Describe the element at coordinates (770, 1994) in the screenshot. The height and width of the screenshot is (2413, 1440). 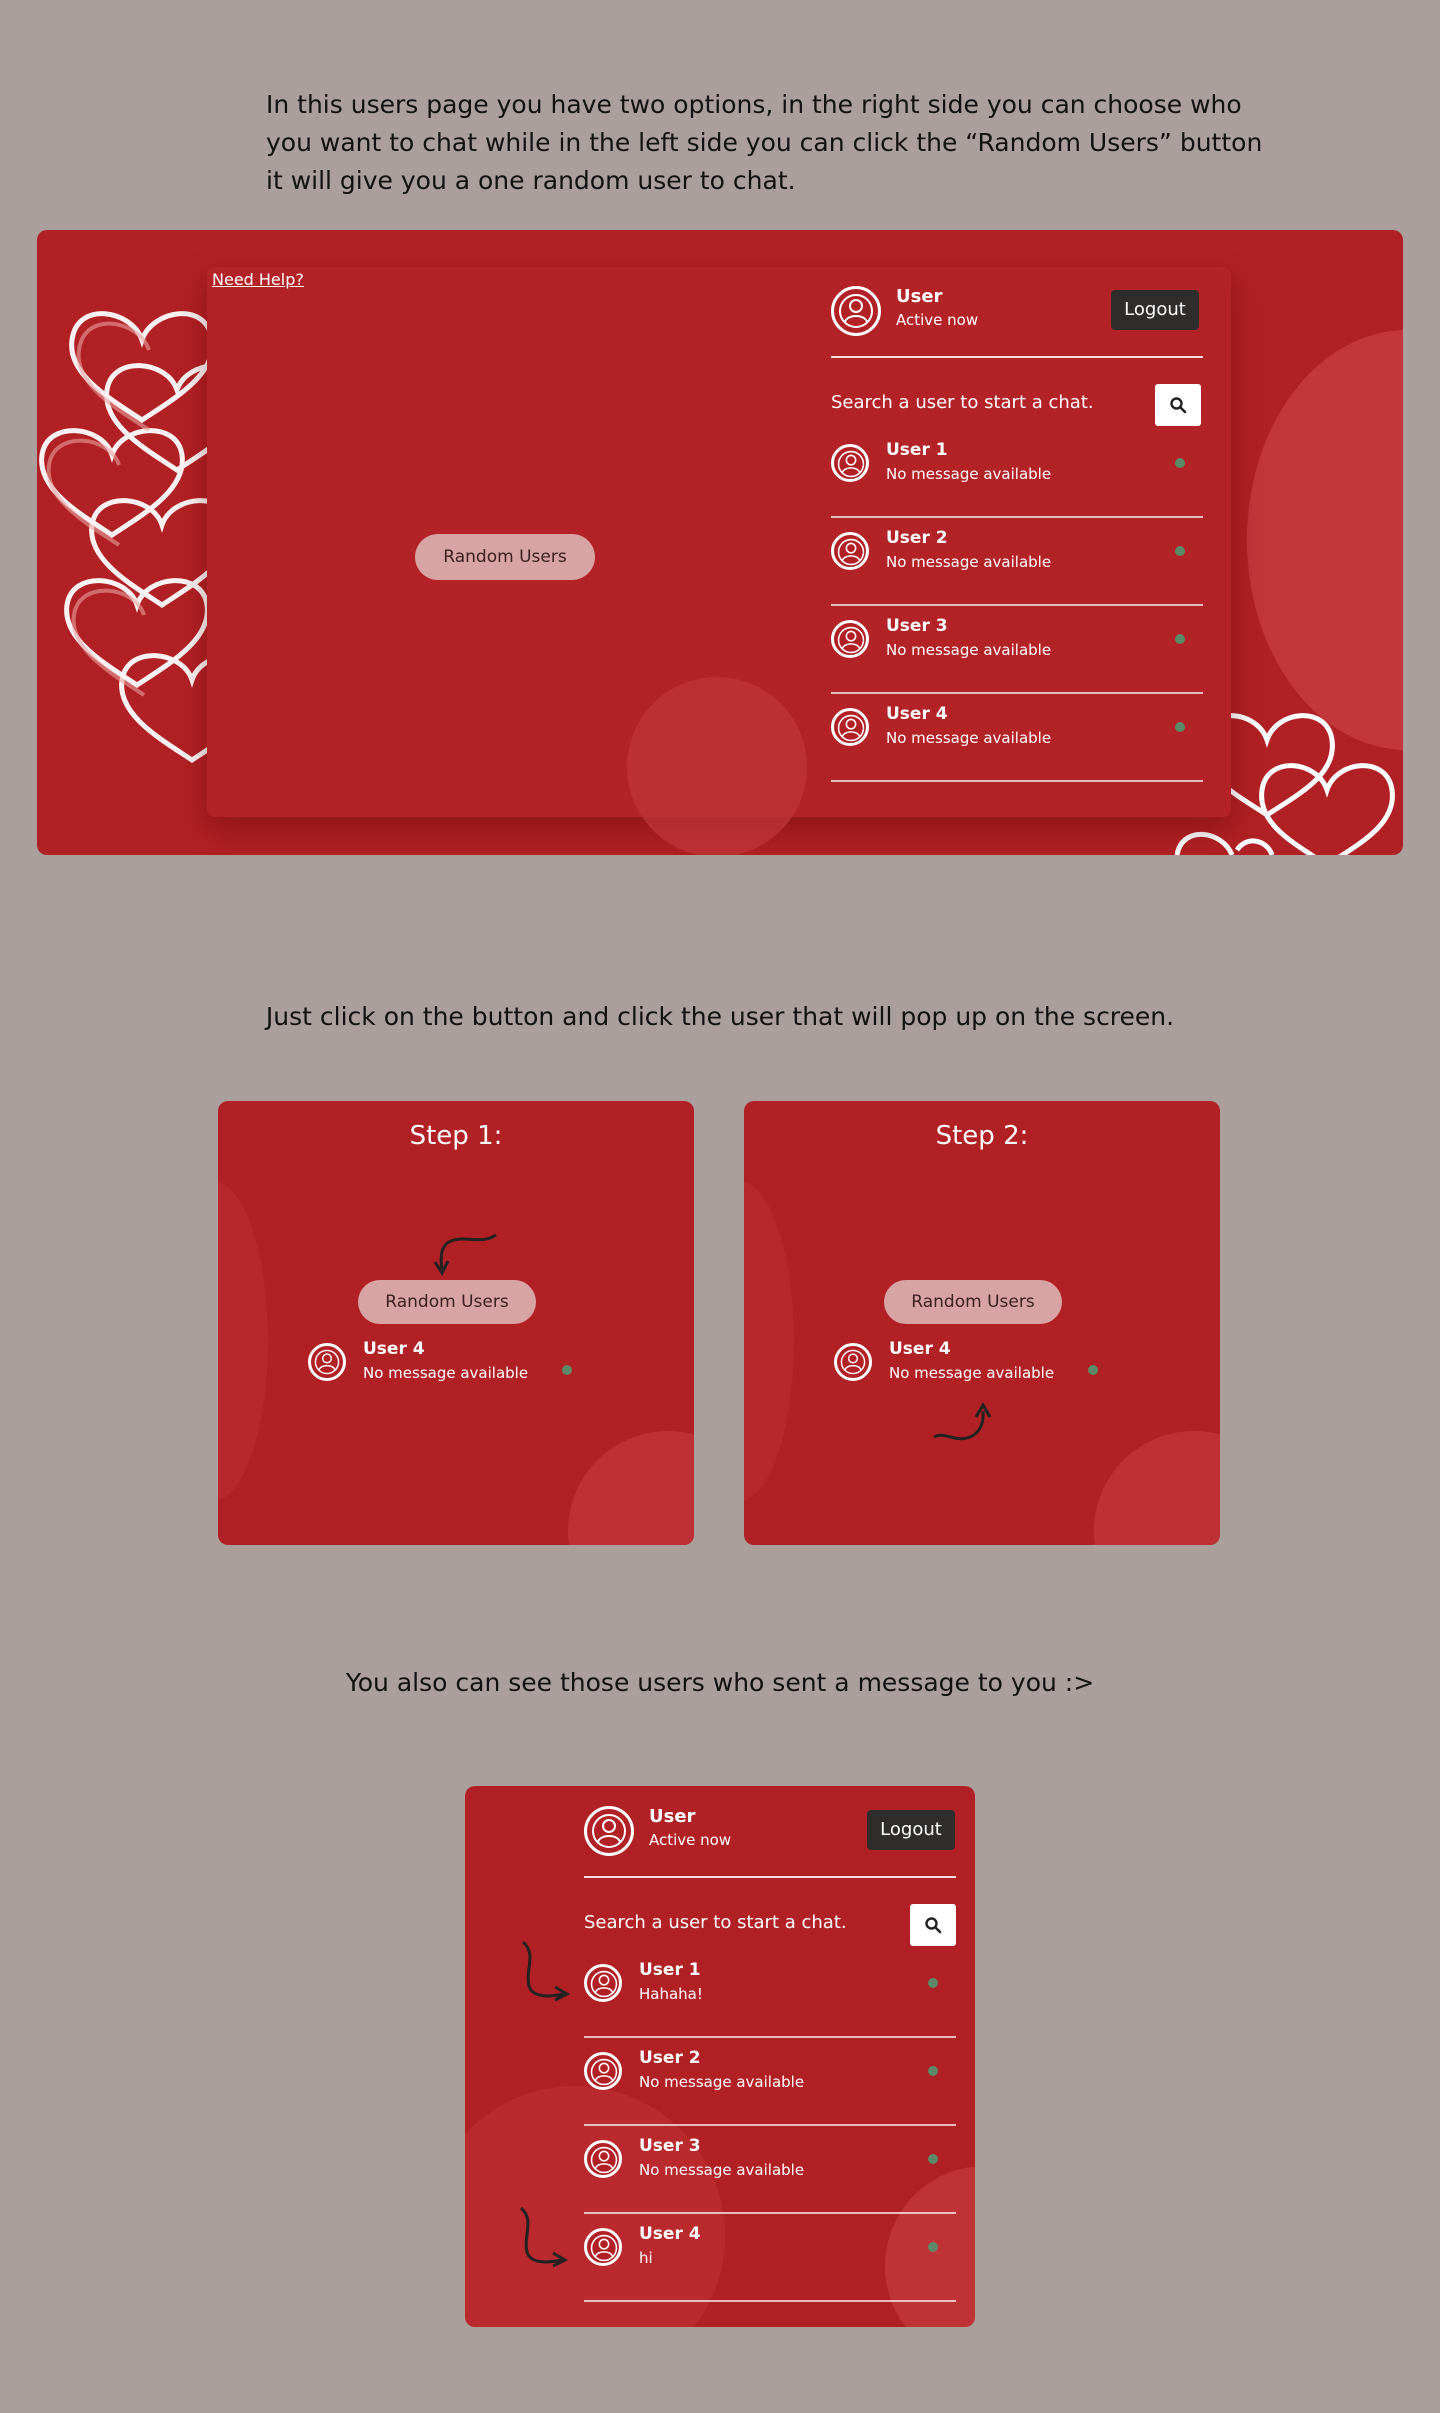
I see `user-row: User 1 Hahaha!` at that location.